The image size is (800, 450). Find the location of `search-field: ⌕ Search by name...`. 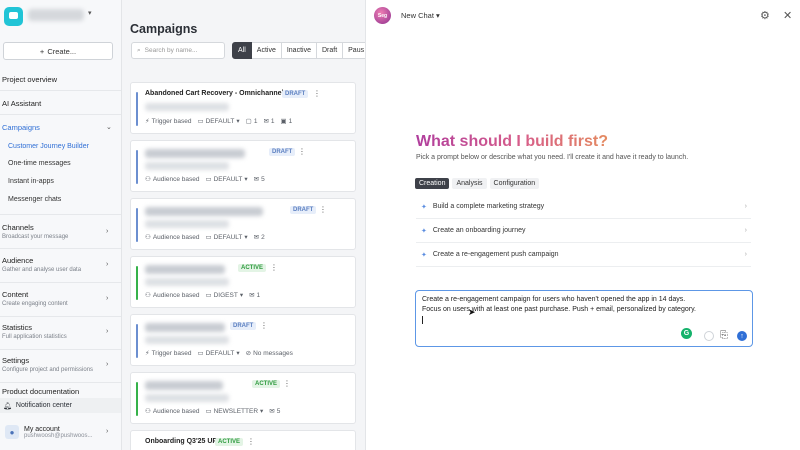

search-field: ⌕ Search by name... is located at coordinates (178, 50).